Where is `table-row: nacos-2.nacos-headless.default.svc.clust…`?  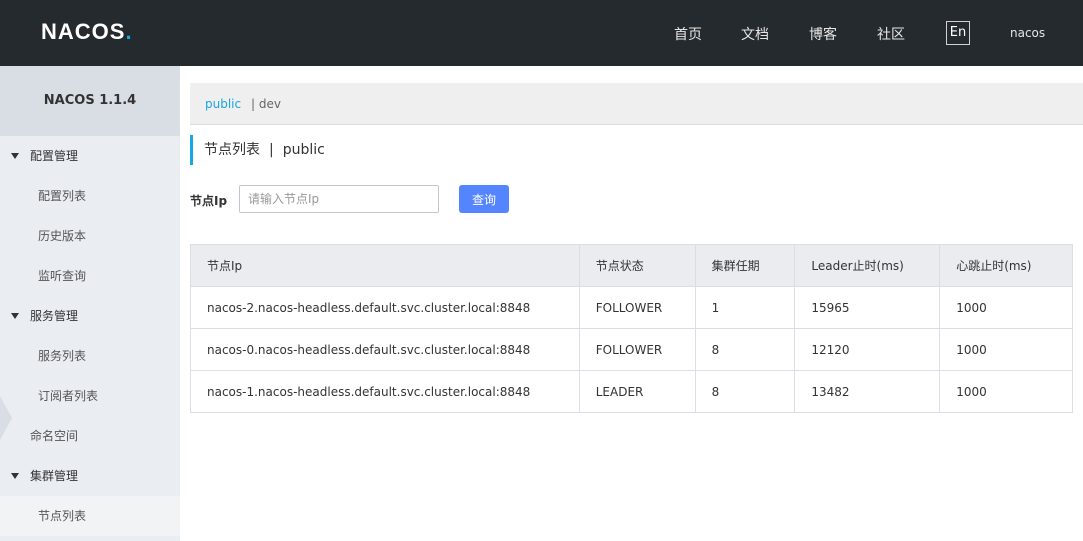
table-row: nacos-2.nacos-headless.default.svc.clust… is located at coordinates (631, 307).